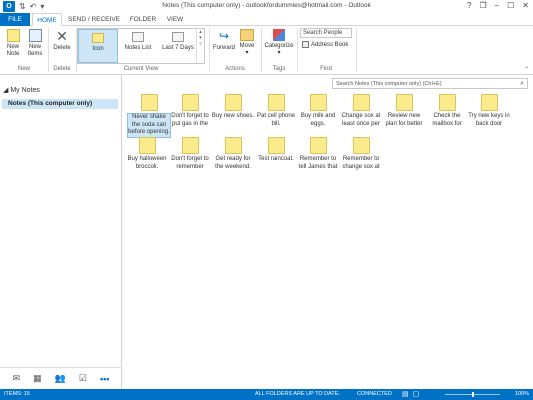 The width and height of the screenshot is (533, 400). Describe the element at coordinates (235, 69) in the screenshot. I see `group-actions-label: Actions` at that location.